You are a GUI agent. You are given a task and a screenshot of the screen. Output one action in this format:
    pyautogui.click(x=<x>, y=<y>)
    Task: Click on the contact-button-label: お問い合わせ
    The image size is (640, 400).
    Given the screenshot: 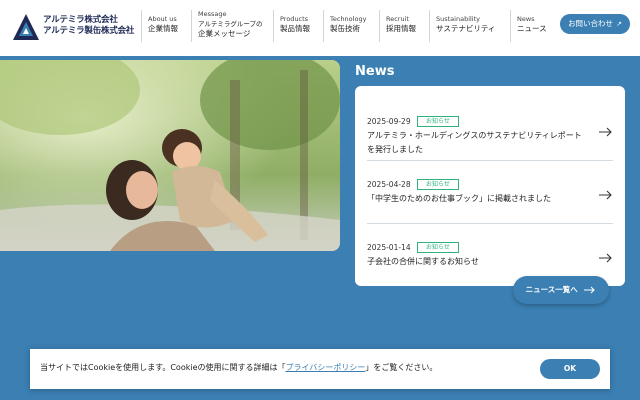 What is the action you would take?
    pyautogui.click(x=591, y=23)
    